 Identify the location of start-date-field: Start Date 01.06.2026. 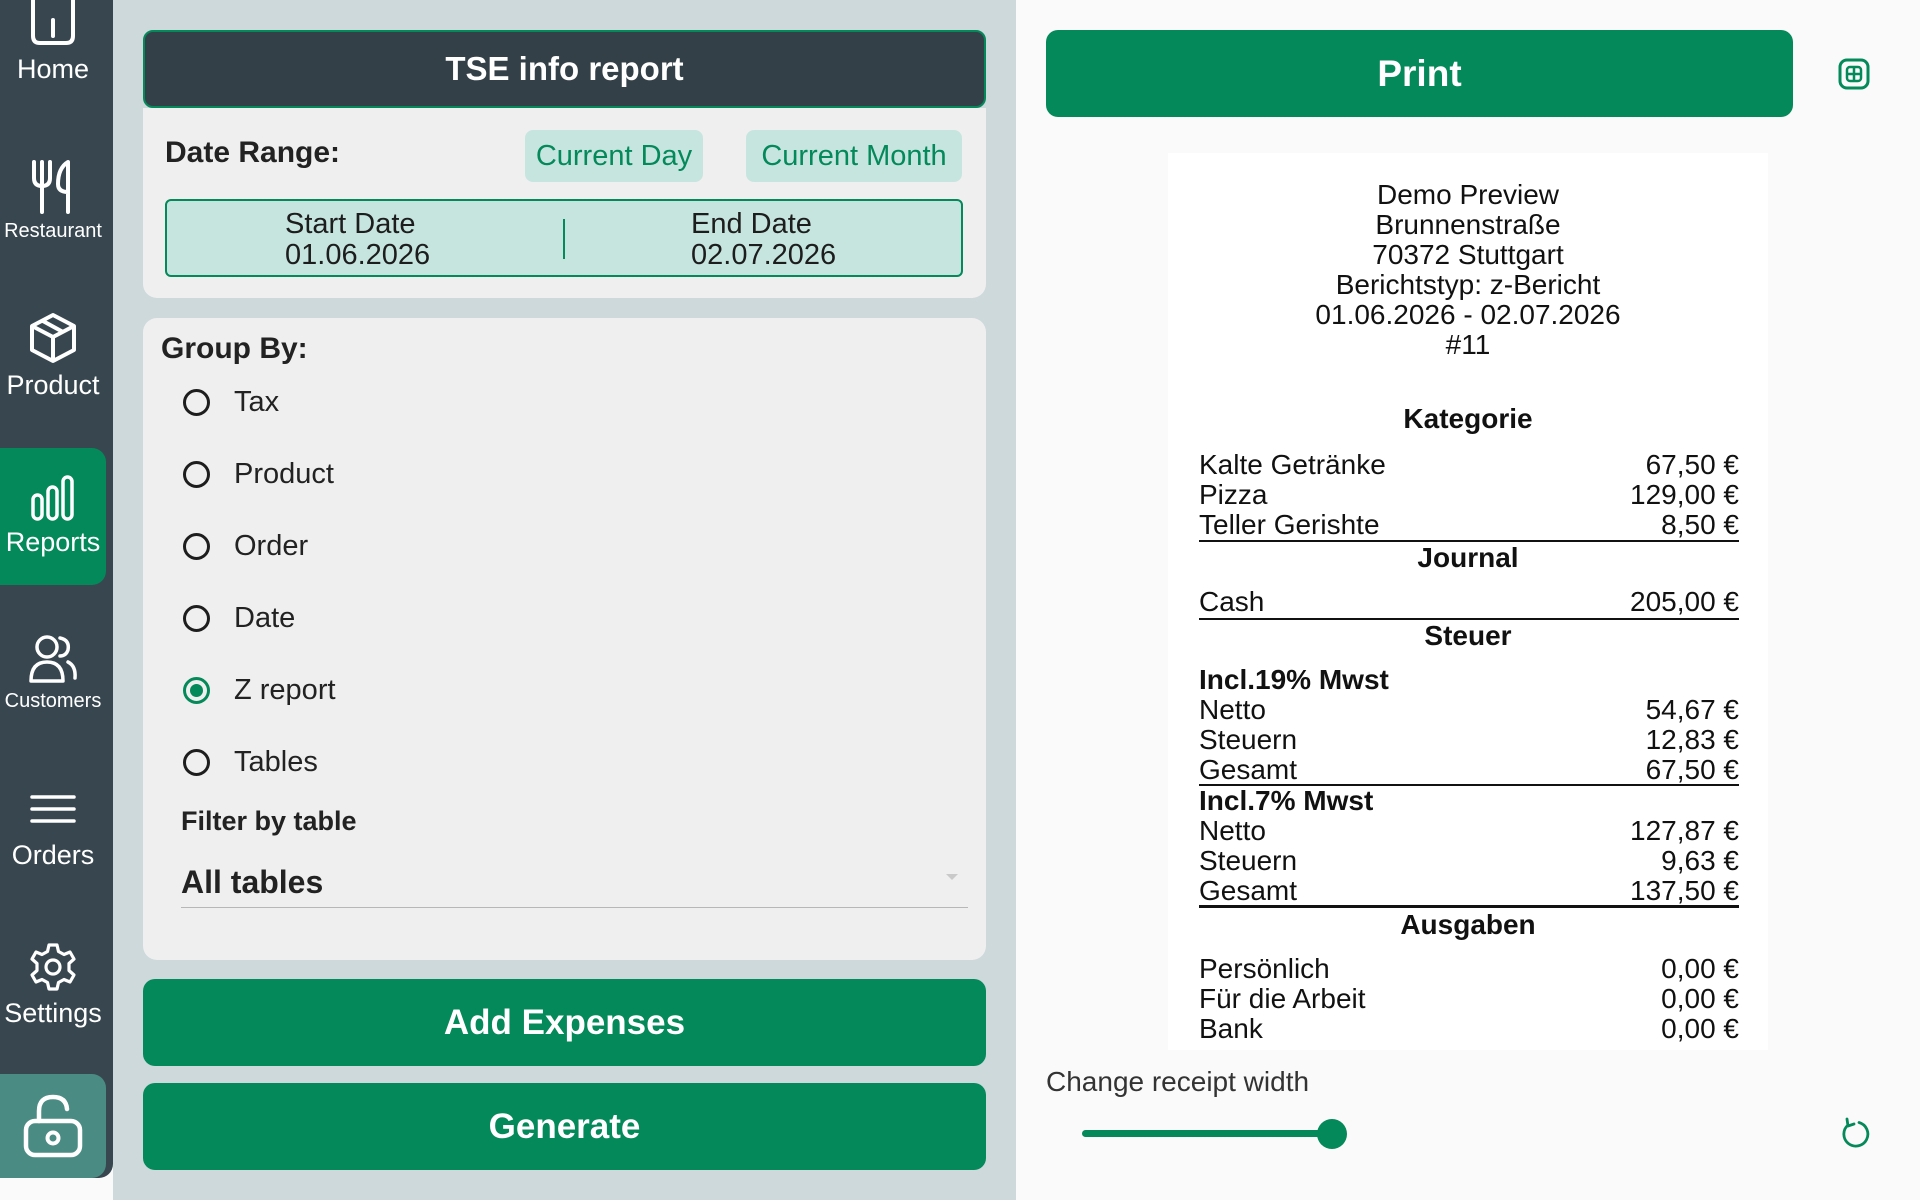
(357, 240).